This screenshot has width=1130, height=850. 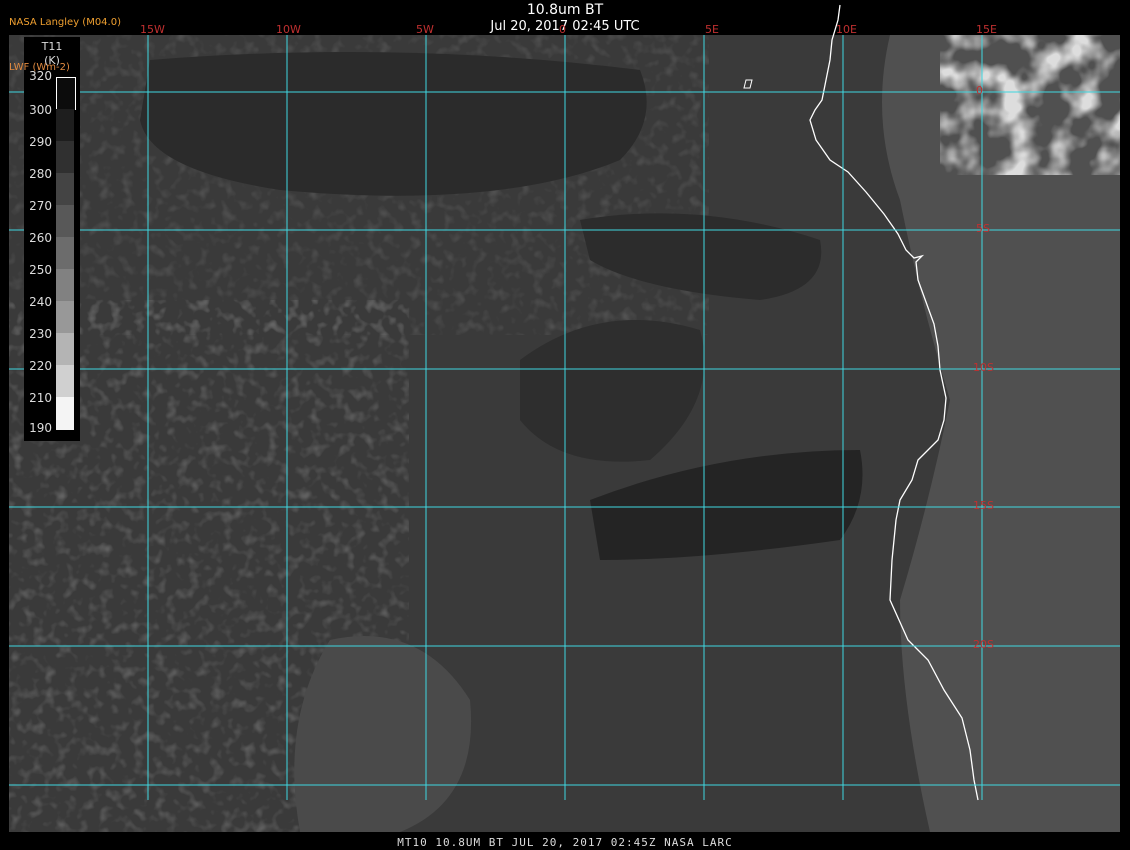 What do you see at coordinates (562, 29) in the screenshot?
I see `lon-label-0: 0` at bounding box center [562, 29].